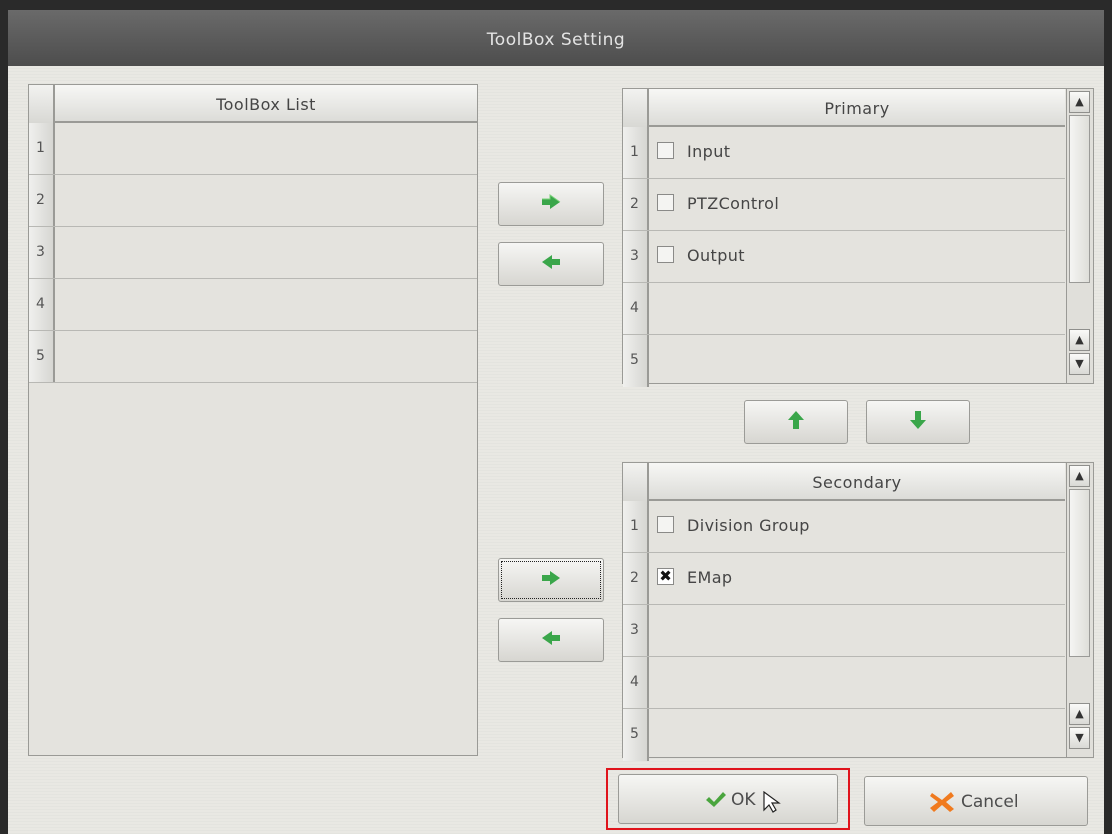 The height and width of the screenshot is (834, 1112). I want to click on toolbox-list-row: 2, so click(253, 201).